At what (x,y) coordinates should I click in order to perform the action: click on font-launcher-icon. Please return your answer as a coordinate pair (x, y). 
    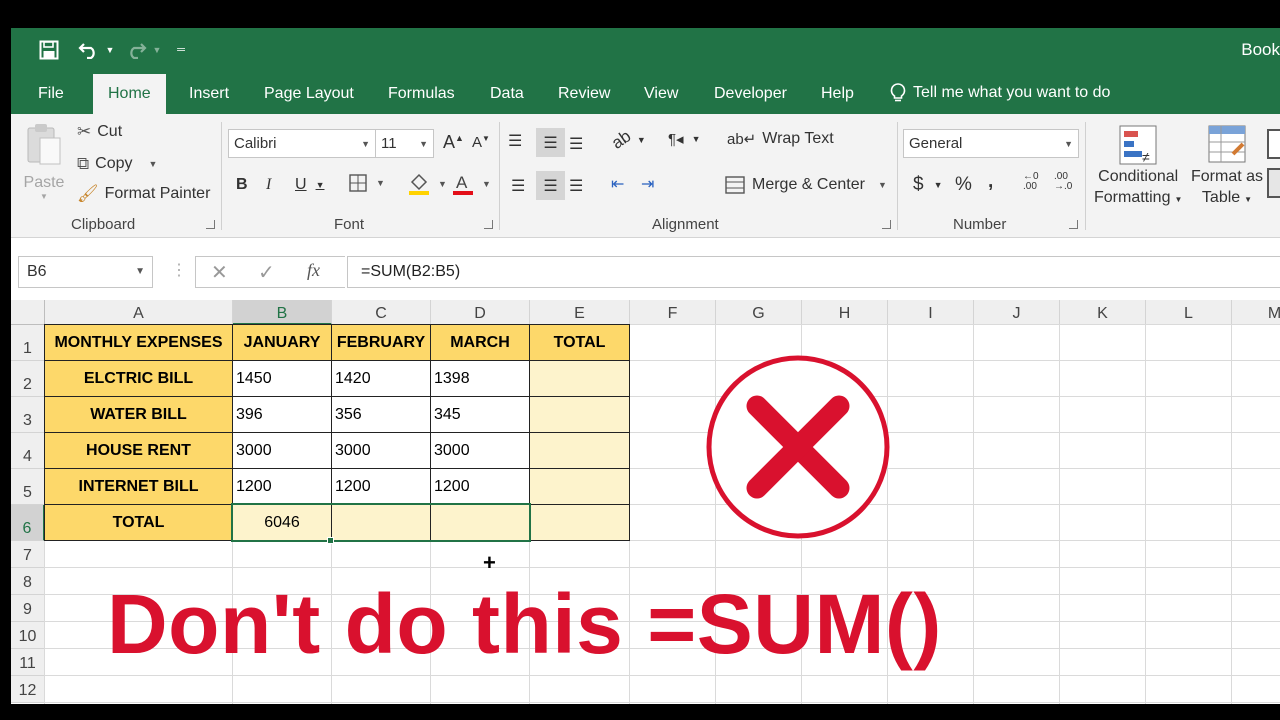
    Looking at the image, I should click on (488, 224).